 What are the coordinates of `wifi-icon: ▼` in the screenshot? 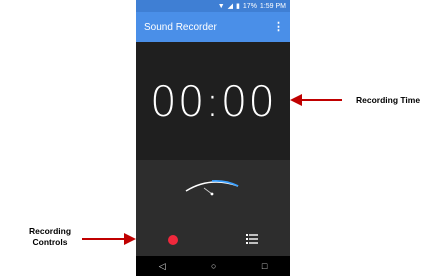 It's located at (221, 6).